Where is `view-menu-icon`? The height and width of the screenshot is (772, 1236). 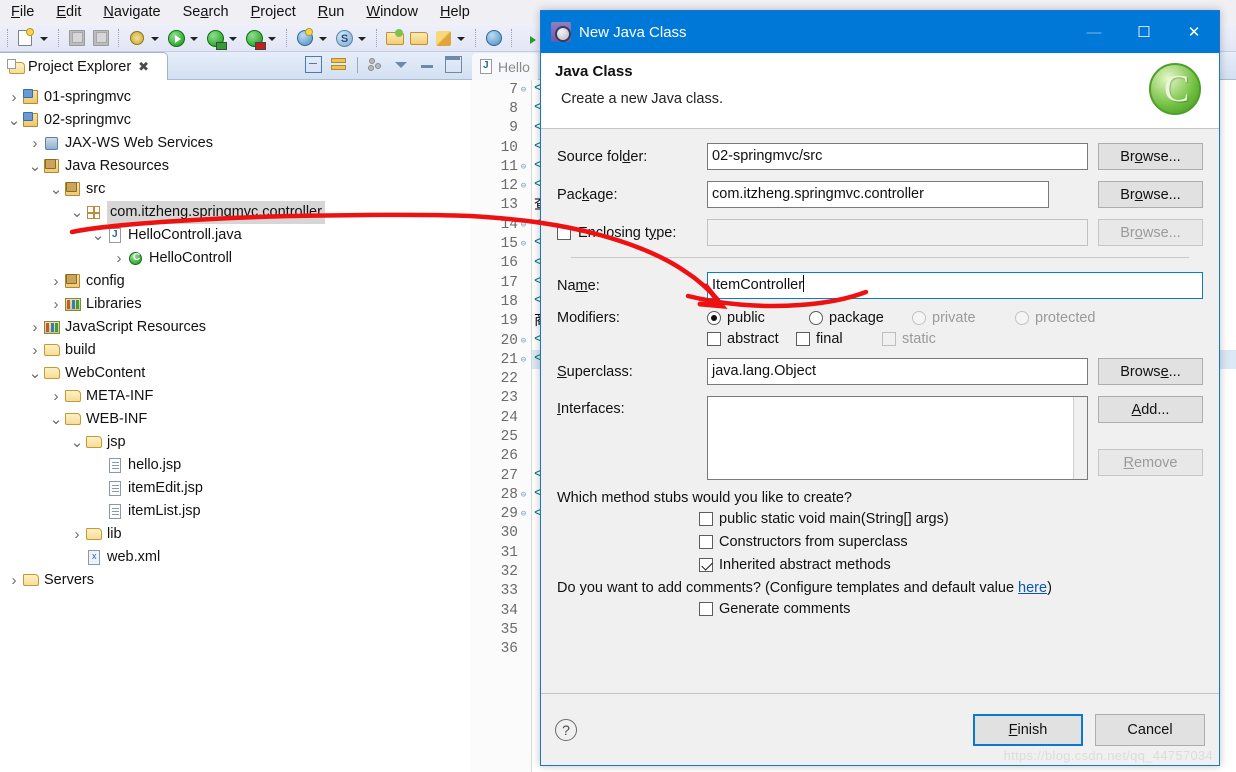
view-menu-icon is located at coordinates (401, 64).